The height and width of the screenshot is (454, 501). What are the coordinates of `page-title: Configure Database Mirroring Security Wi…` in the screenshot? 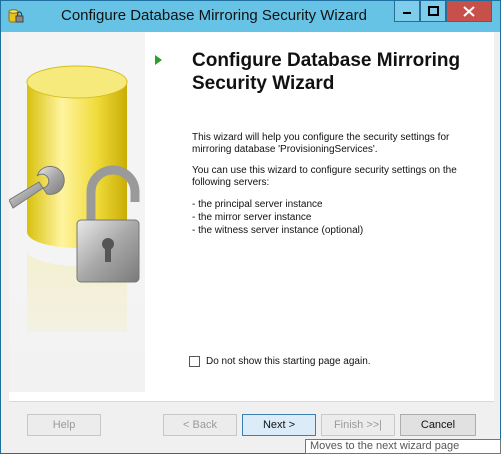 It's located at (326, 72).